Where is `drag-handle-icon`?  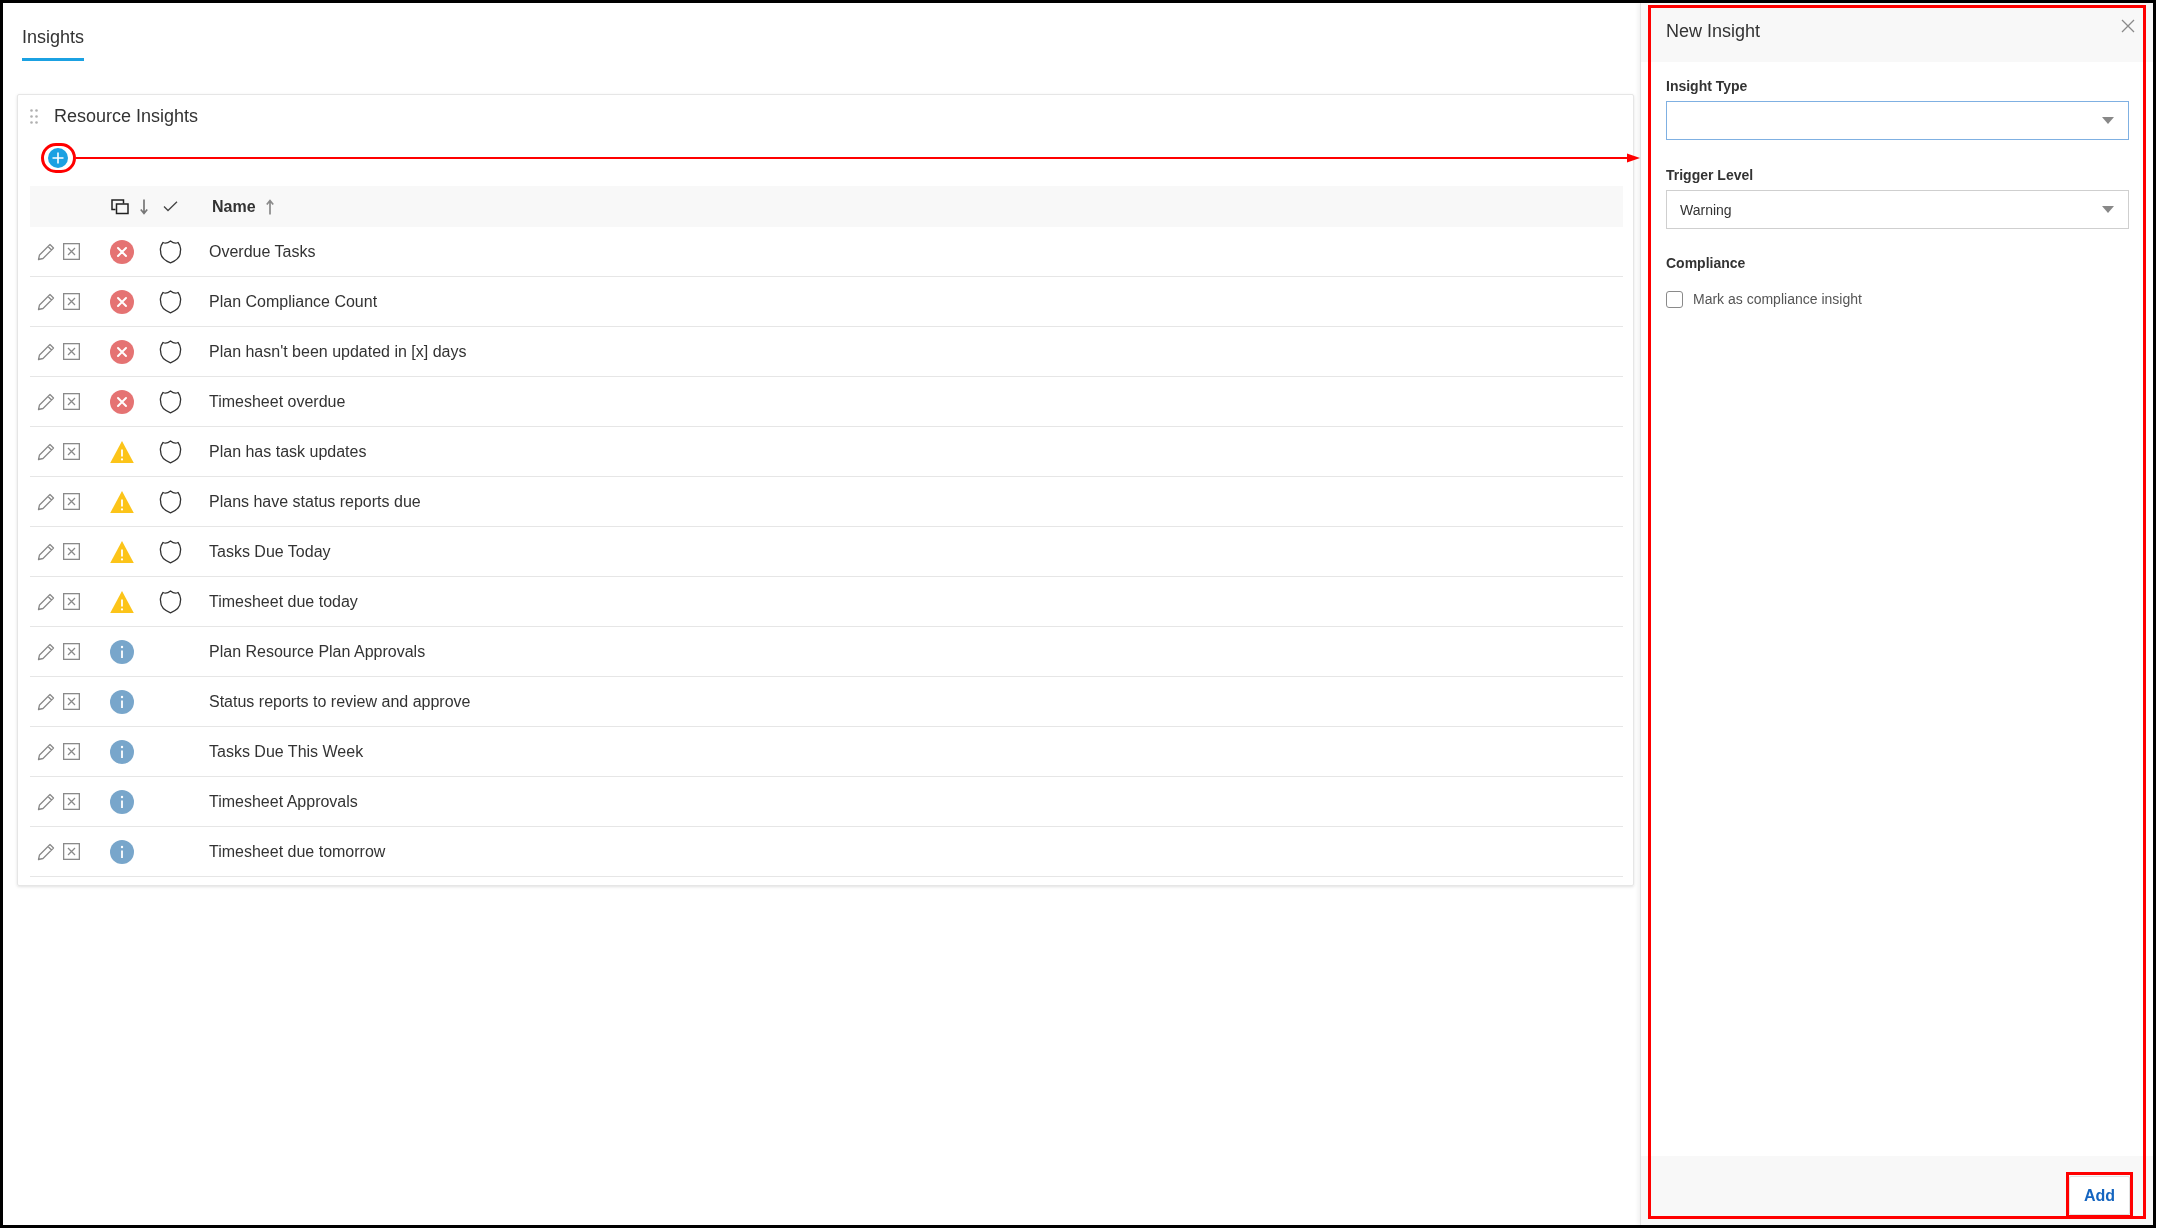
drag-handle-icon is located at coordinates (34, 116).